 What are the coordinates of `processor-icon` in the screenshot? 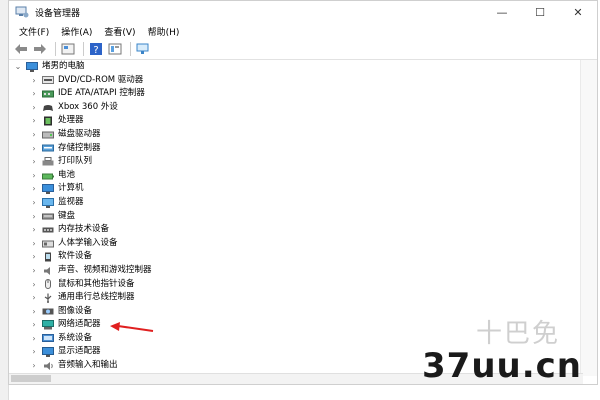 It's located at (48, 121).